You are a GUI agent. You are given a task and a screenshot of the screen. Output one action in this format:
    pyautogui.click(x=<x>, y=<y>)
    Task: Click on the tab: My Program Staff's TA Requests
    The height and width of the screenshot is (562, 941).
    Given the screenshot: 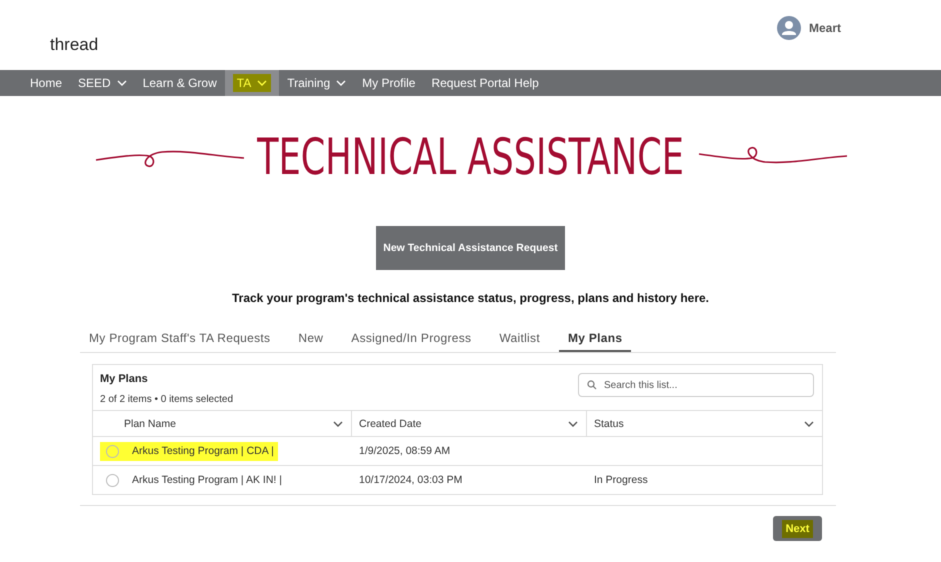 What is the action you would take?
    pyautogui.click(x=180, y=338)
    